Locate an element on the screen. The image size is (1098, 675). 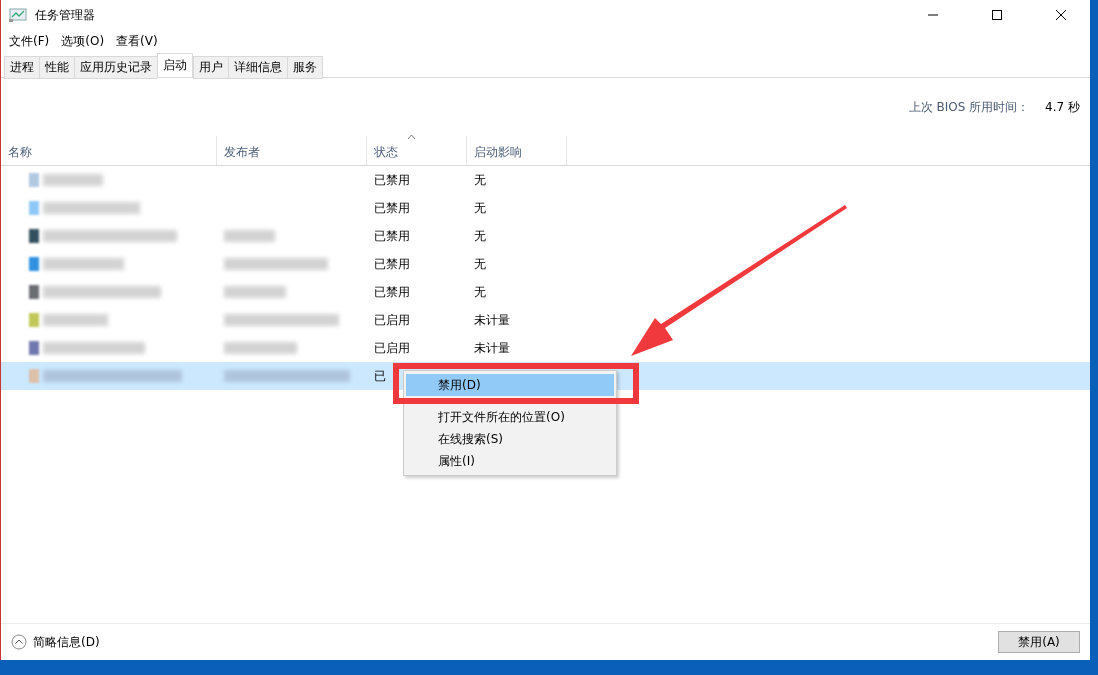
bios-time-value: 4.7 秒 is located at coordinates (1062, 107).